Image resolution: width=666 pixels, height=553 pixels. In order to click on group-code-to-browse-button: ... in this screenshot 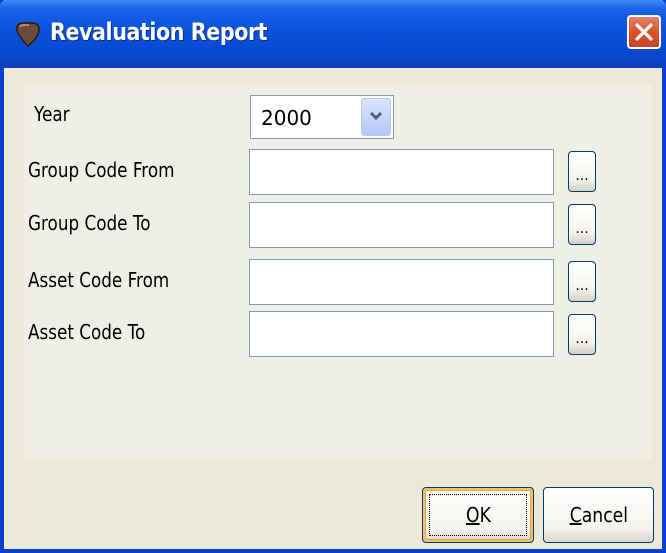, I will do `click(582, 224)`.